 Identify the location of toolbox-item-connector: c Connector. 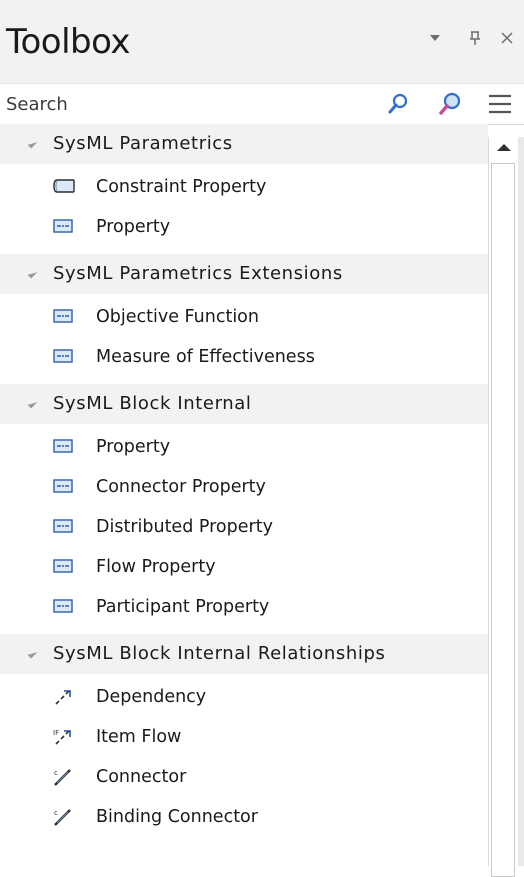
(244, 778).